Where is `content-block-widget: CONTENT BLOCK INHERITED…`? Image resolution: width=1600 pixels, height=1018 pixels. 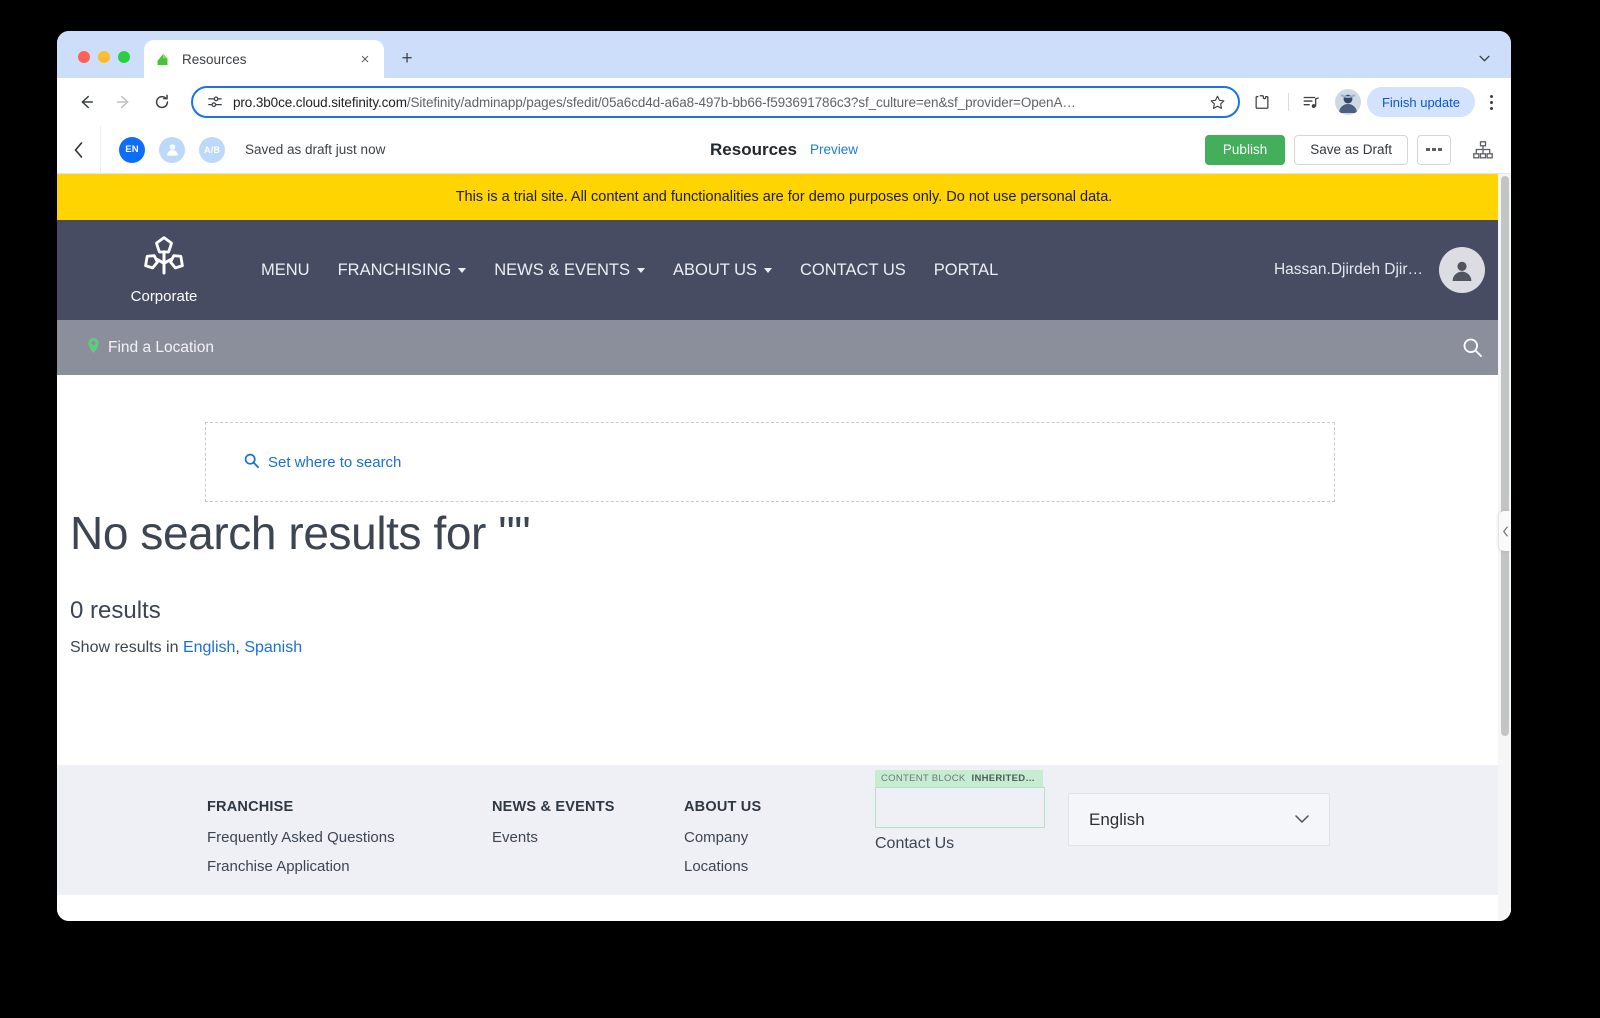
content-block-widget: CONTENT BLOCK INHERITED… is located at coordinates (960, 799).